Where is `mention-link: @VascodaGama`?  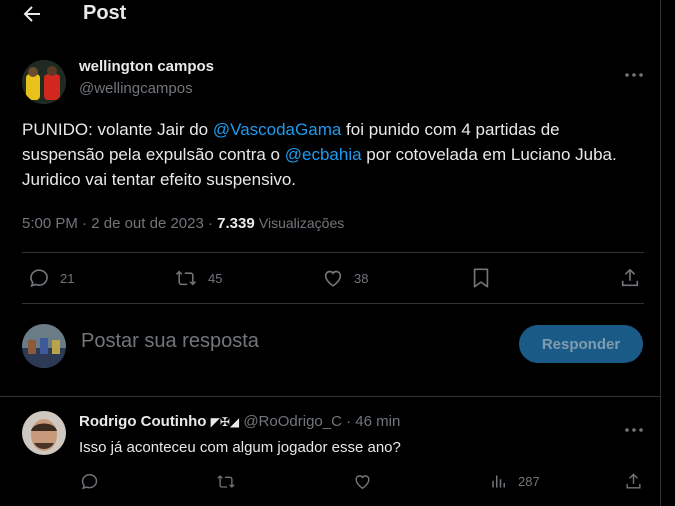
mention-link: @VascodaGama is located at coordinates (277, 129).